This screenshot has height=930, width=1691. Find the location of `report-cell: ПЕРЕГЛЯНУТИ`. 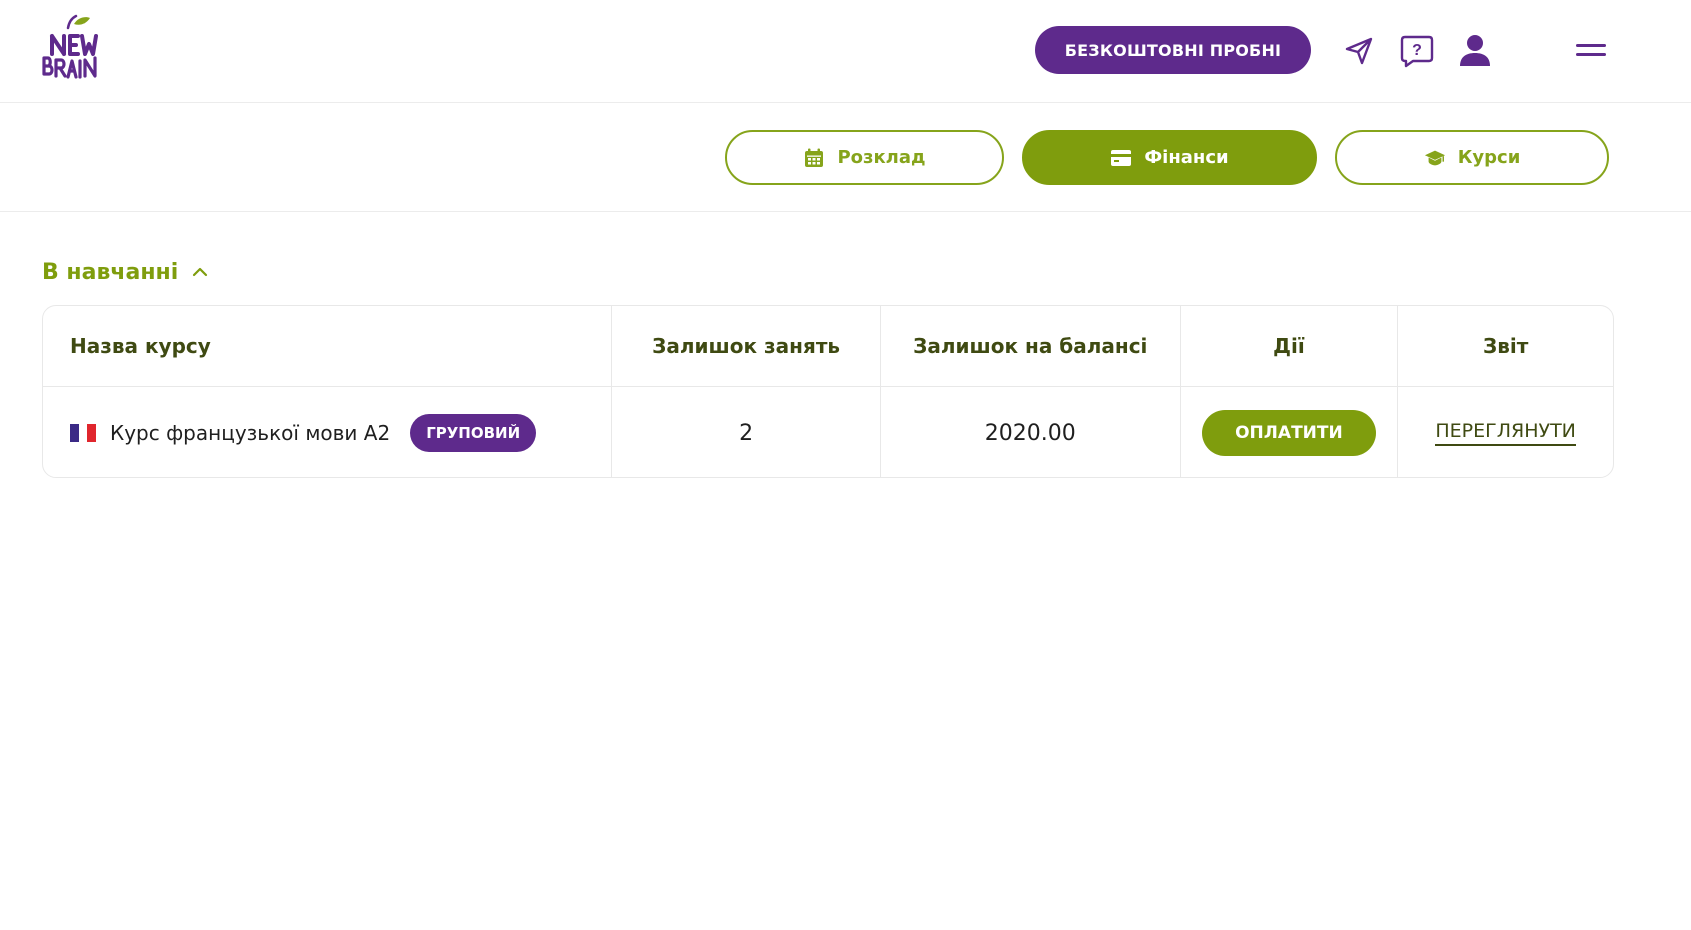

report-cell: ПЕРЕГЛЯНУТИ is located at coordinates (1505, 432).